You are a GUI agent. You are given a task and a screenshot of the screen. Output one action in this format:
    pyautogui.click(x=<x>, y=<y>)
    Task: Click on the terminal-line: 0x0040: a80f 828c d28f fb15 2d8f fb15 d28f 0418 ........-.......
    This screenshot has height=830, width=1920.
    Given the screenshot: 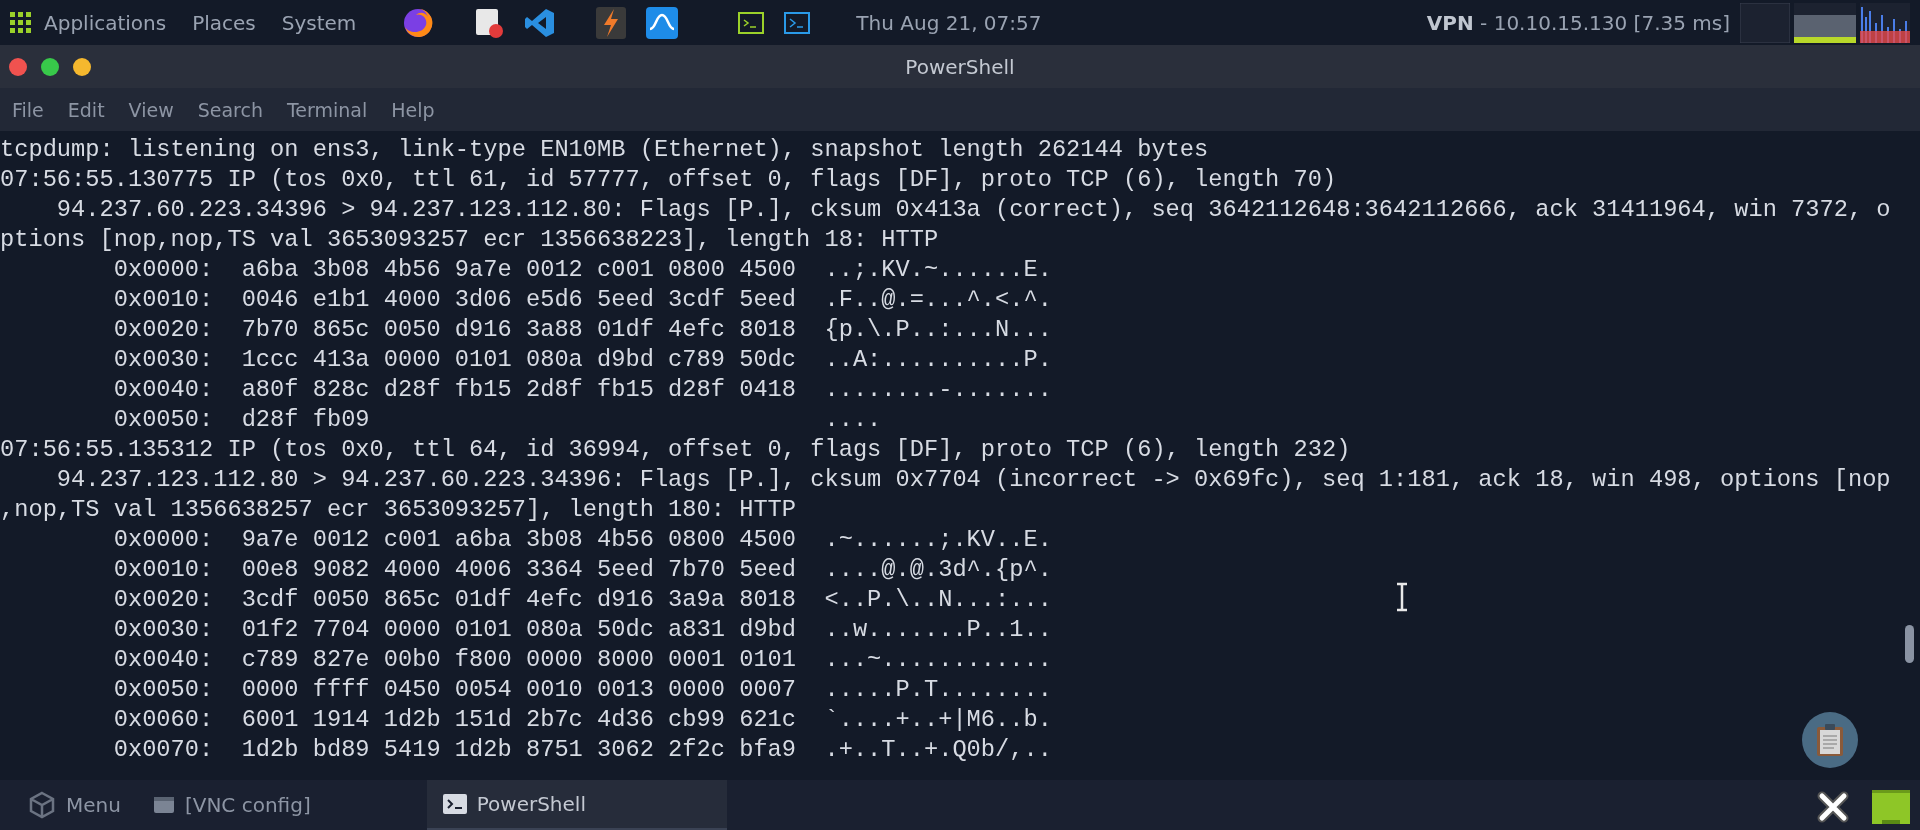 What is the action you would take?
    pyautogui.click(x=582, y=390)
    